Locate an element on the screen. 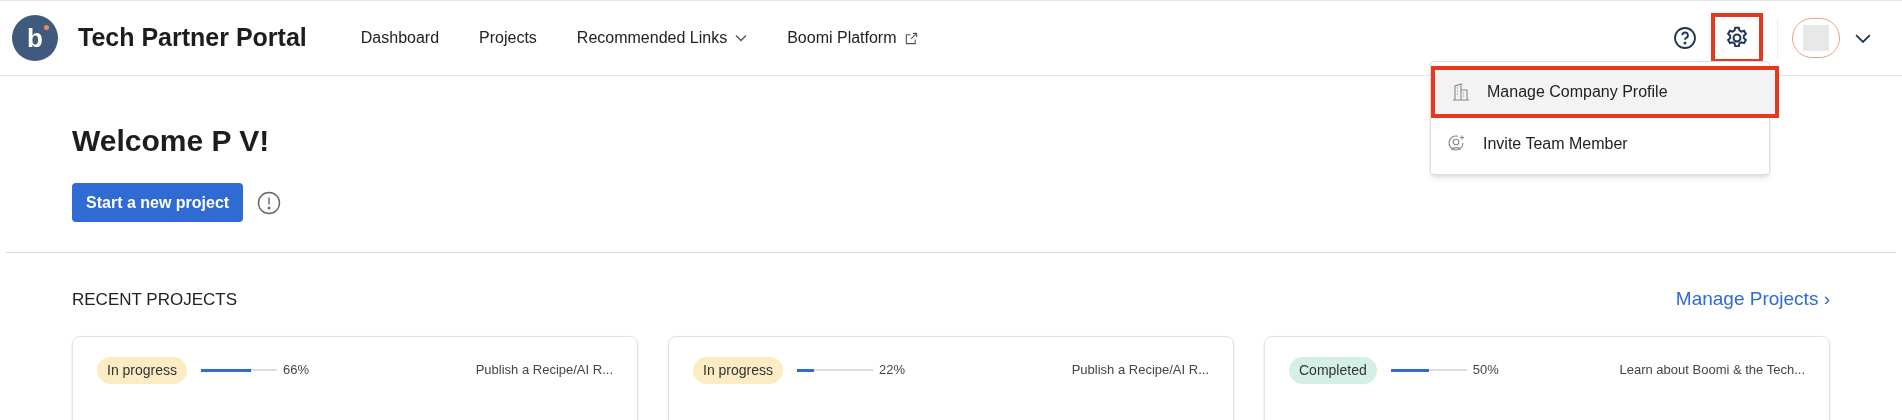 The width and height of the screenshot is (1902, 420). nav-link: Projects is located at coordinates (508, 38).